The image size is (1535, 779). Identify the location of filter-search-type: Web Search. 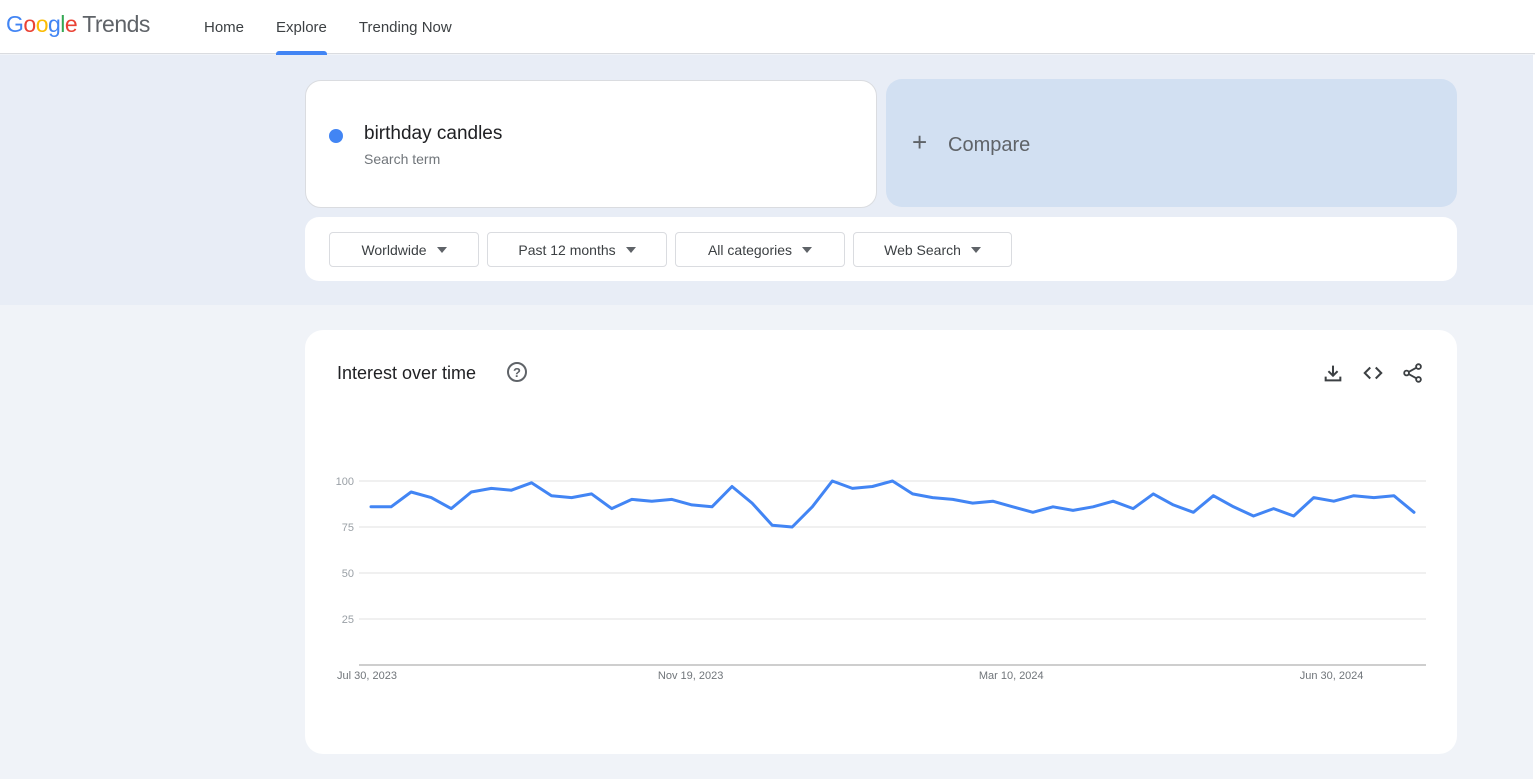
(932, 249).